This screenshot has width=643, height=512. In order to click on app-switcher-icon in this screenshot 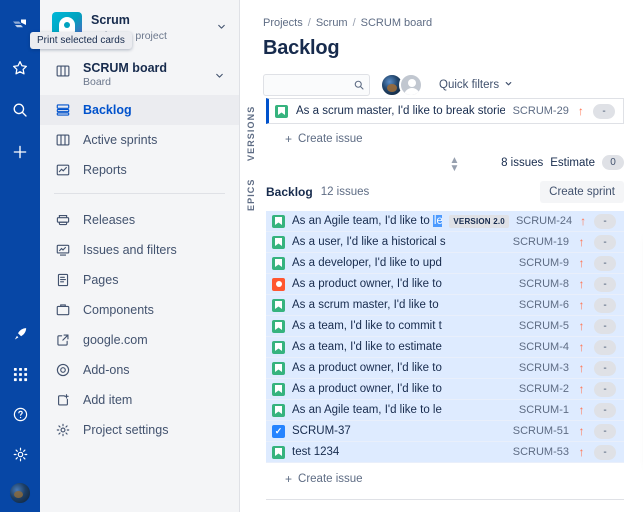, I will do `click(20, 374)`.